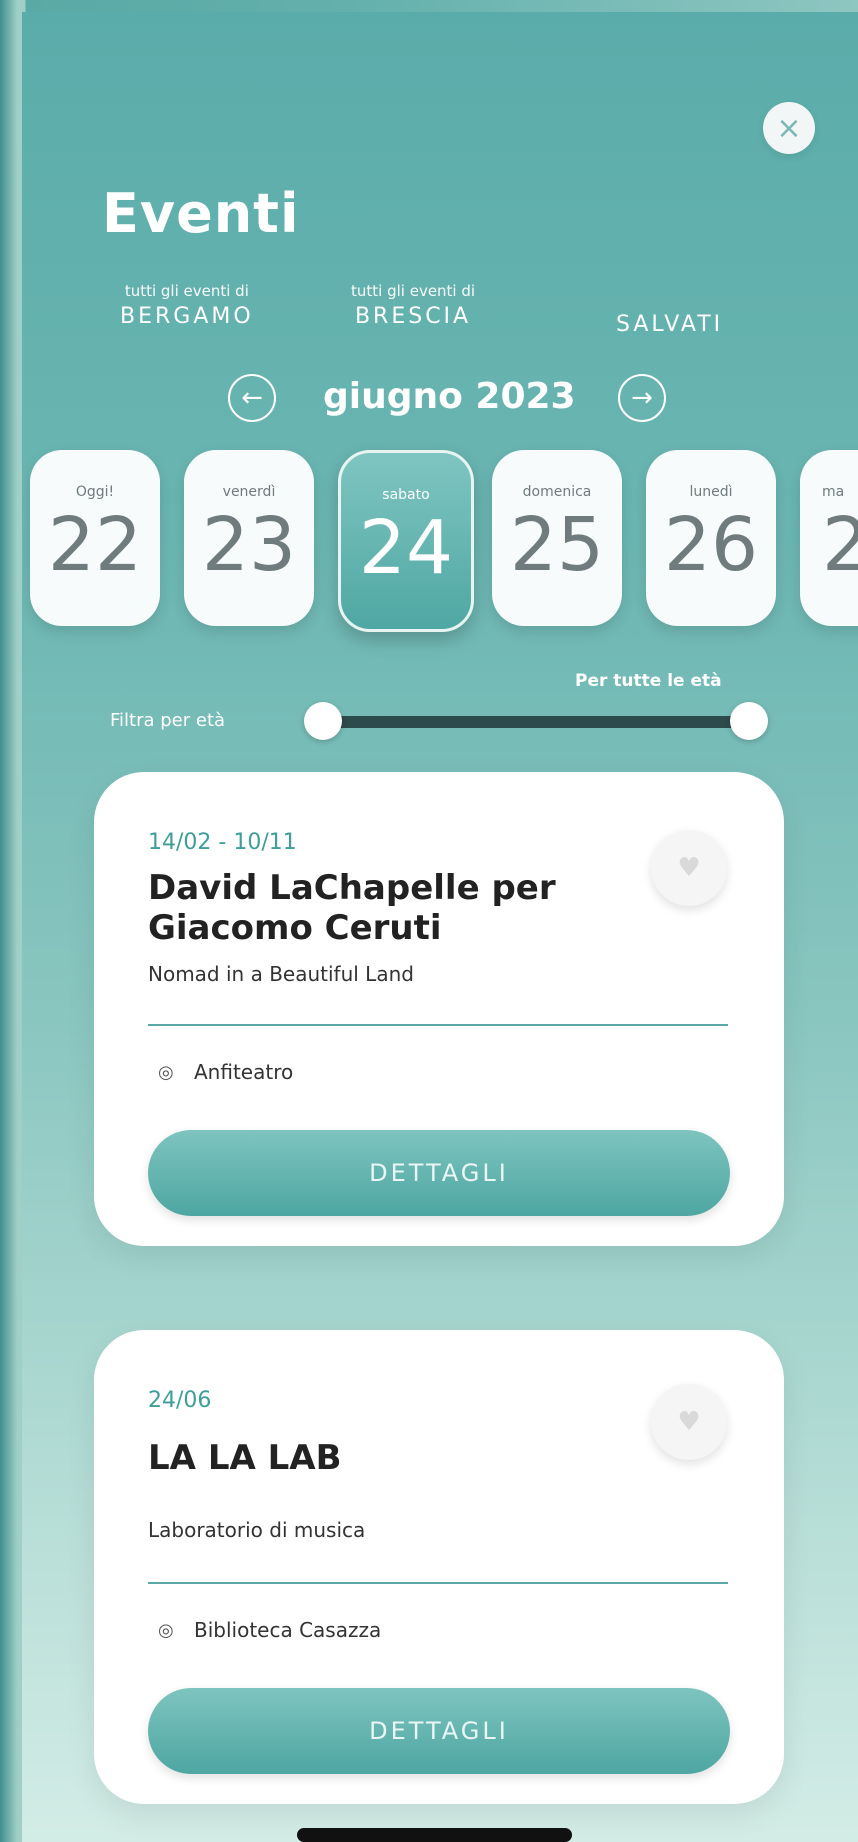  I want to click on age-slider-track, so click(537, 722).